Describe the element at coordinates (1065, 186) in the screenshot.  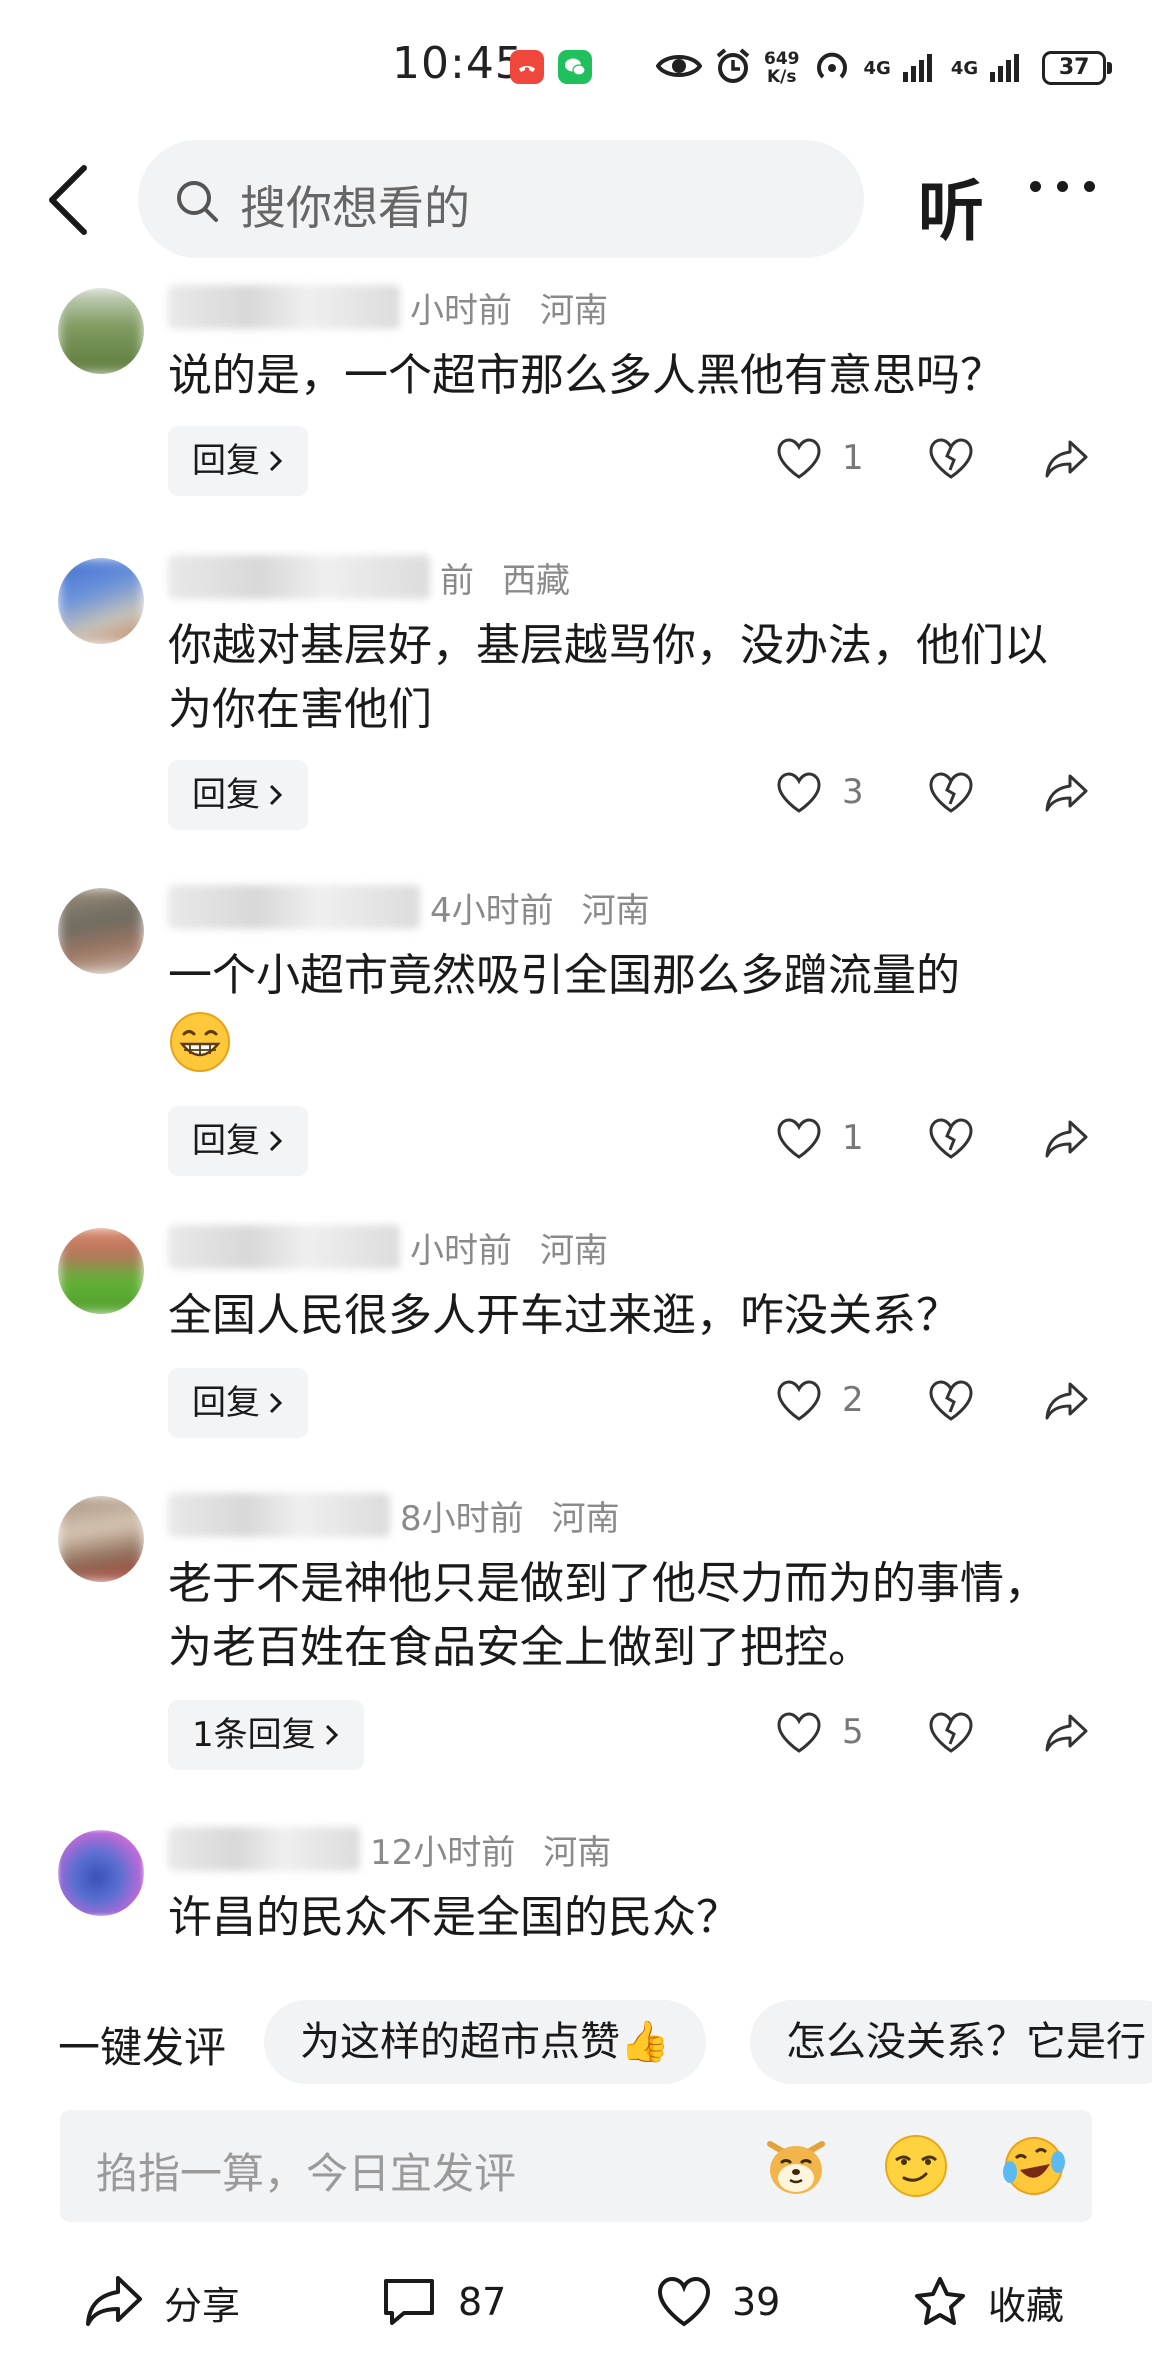
I see `more-options-icon` at that location.